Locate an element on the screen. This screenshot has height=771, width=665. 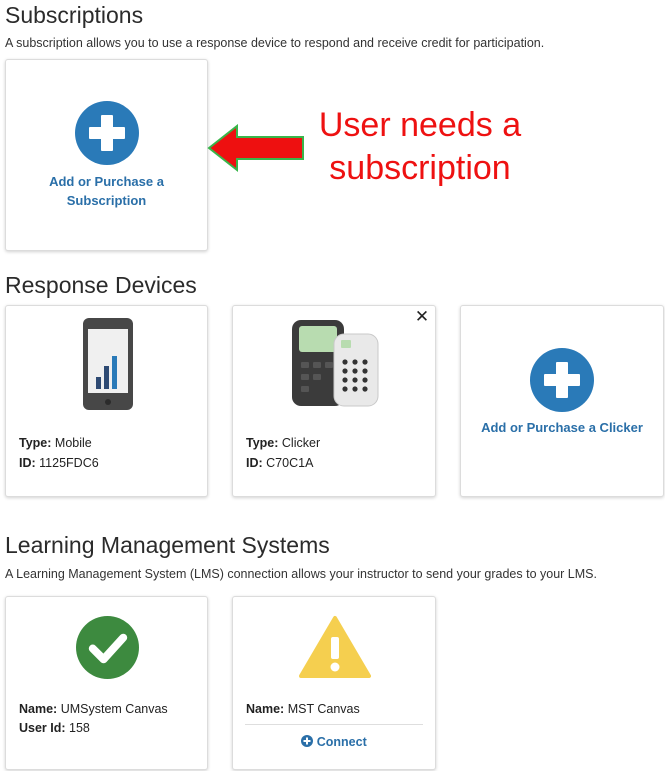
mobile-phone-icon is located at coordinates (108, 364).